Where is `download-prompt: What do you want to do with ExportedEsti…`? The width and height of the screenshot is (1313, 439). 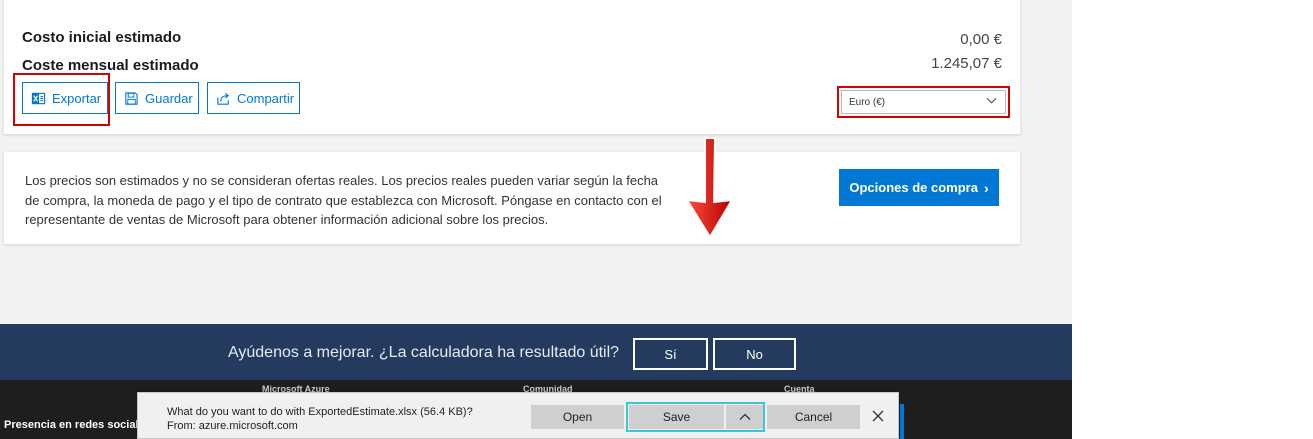 download-prompt: What do you want to do with ExportedEsti… is located at coordinates (320, 419).